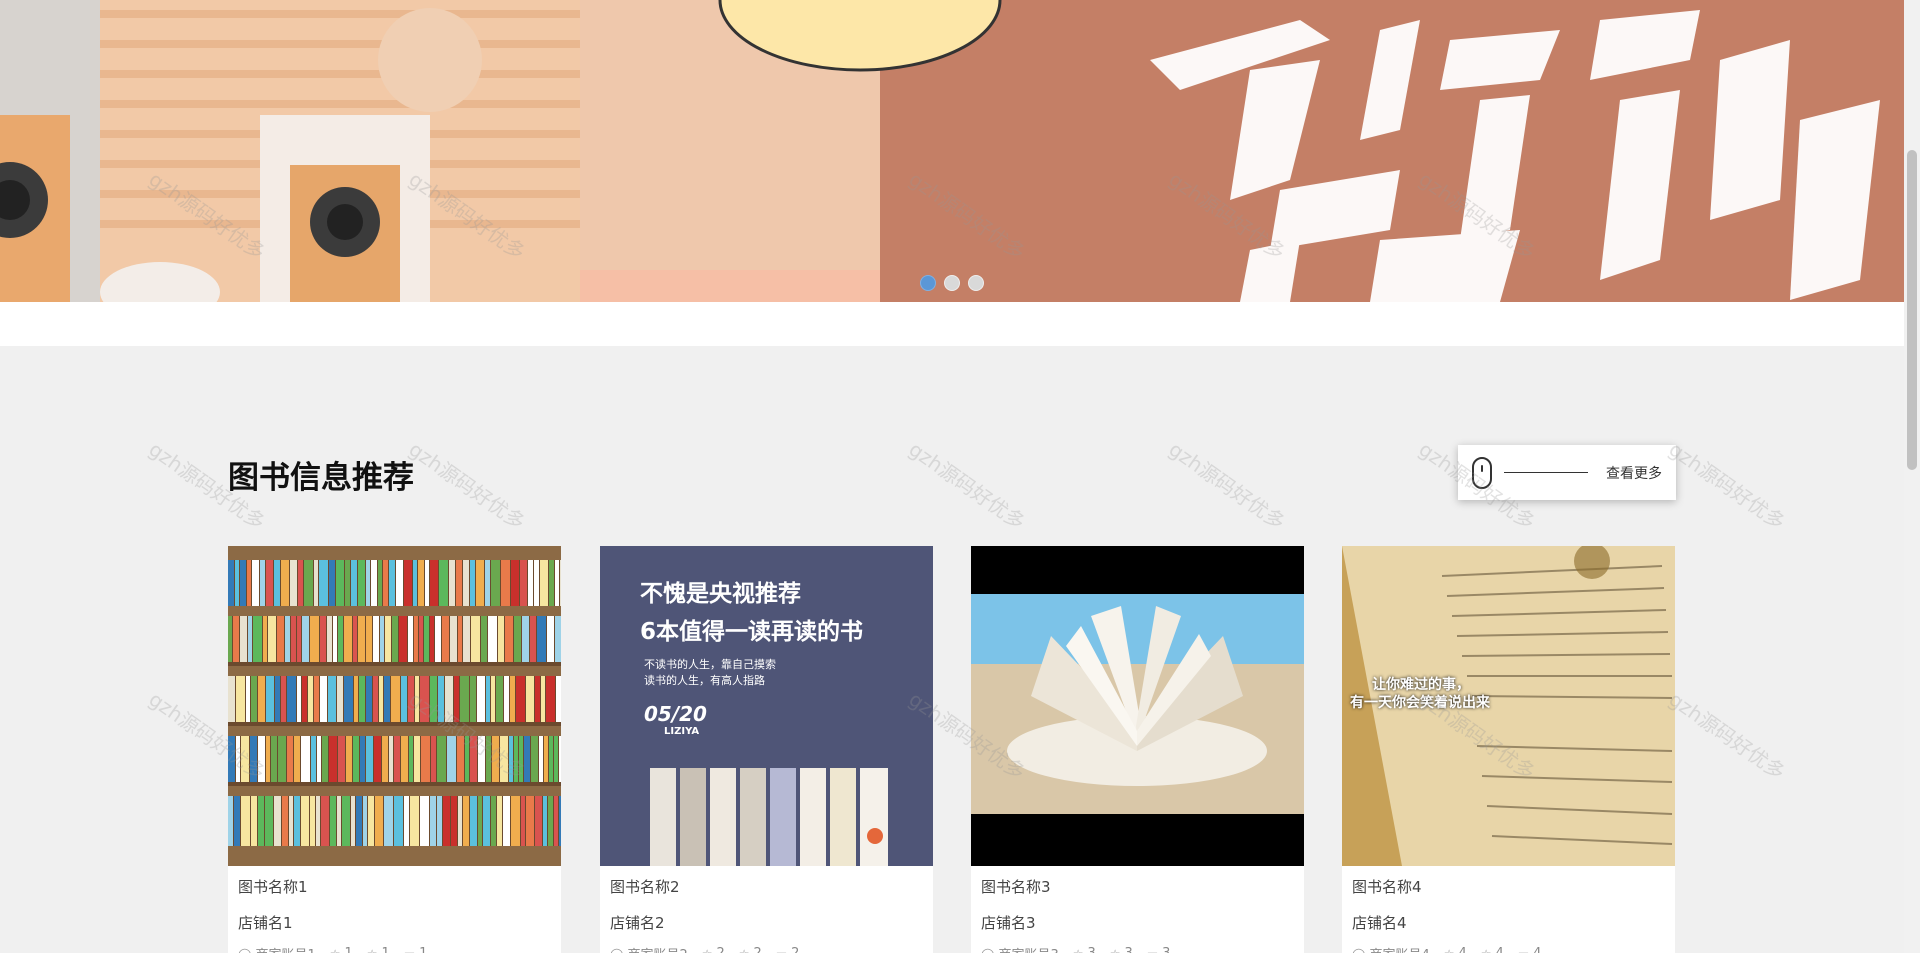 The width and height of the screenshot is (1920, 953). I want to click on scrollbar-thumb, so click(1912, 310).